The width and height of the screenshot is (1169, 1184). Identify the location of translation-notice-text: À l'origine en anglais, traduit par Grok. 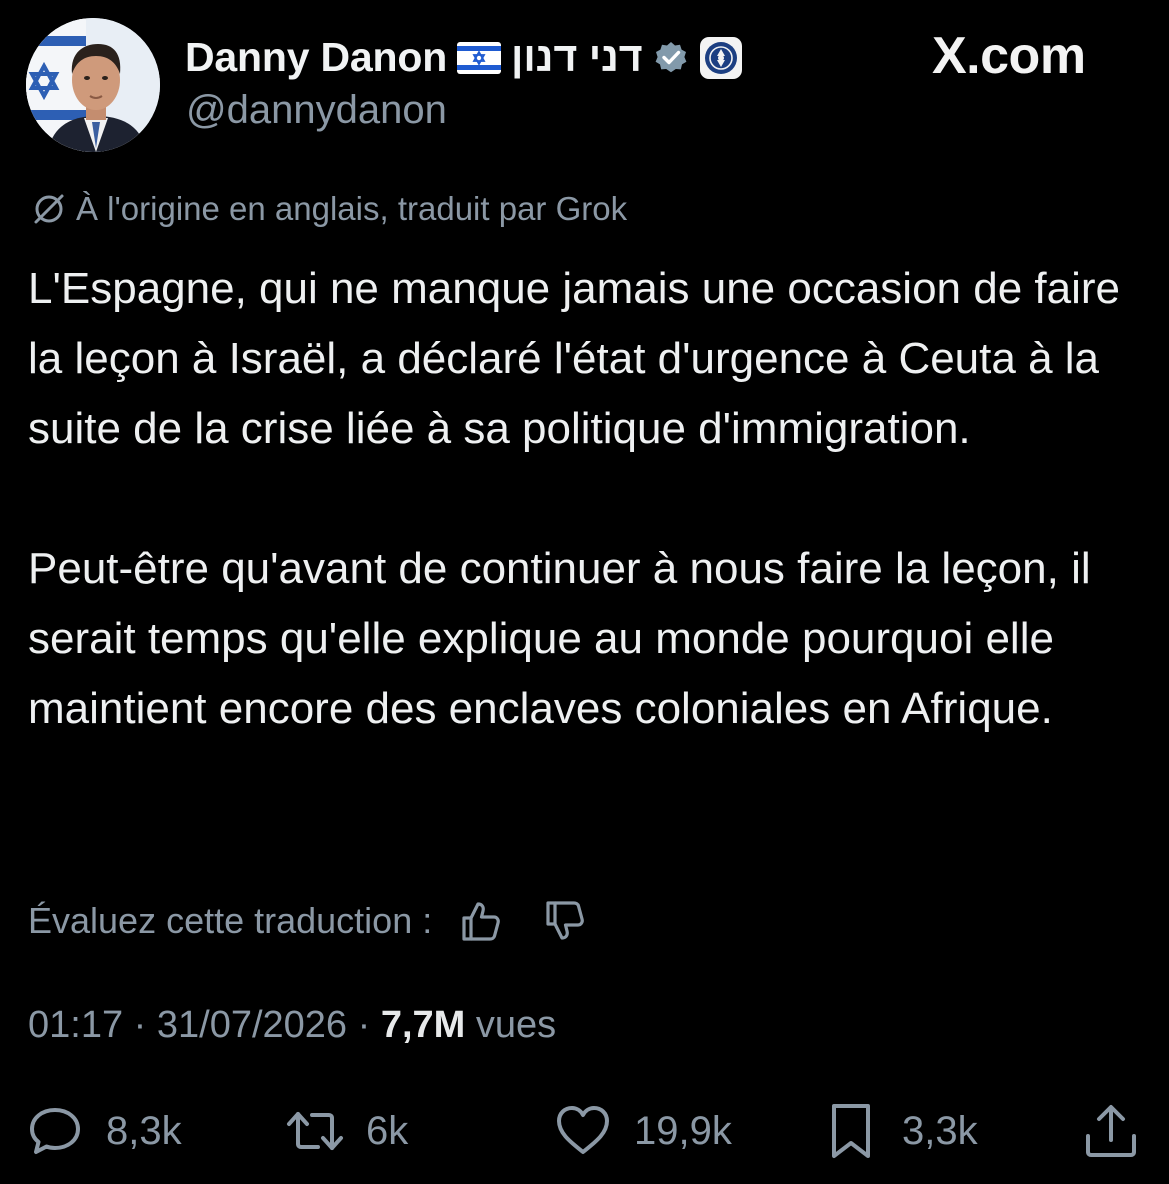
(352, 208).